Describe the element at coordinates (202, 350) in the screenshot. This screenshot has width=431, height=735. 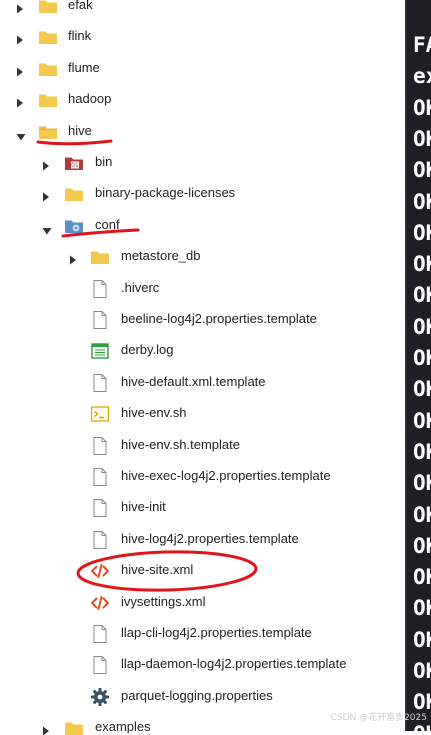
I see `tree-item-derby-log: derby.log` at that location.